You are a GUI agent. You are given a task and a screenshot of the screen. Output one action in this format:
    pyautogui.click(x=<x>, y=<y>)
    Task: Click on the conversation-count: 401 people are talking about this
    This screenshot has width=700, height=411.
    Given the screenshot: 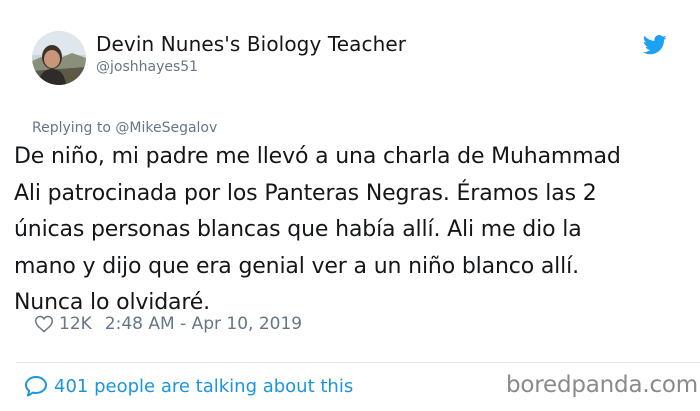 What is the action you would take?
    pyautogui.click(x=203, y=386)
    